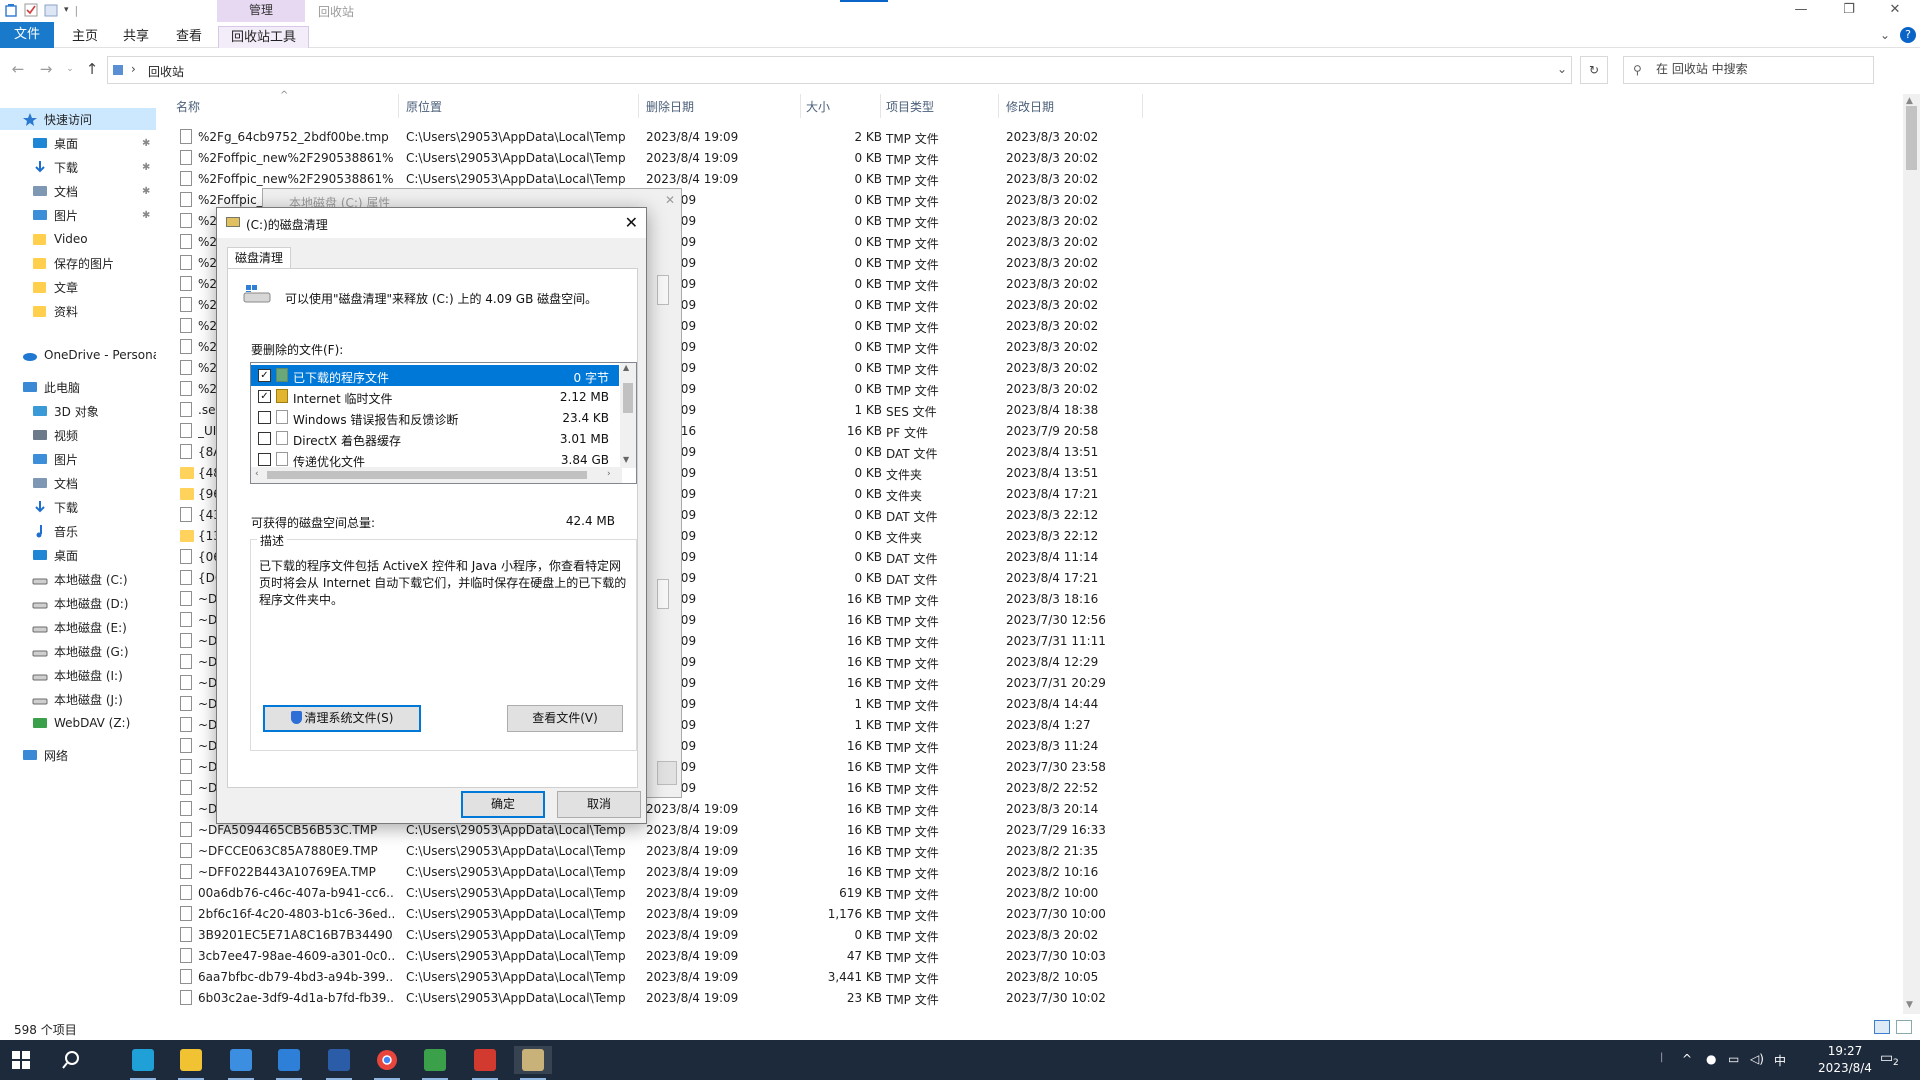  I want to click on details-view-icon, so click(1882, 1027).